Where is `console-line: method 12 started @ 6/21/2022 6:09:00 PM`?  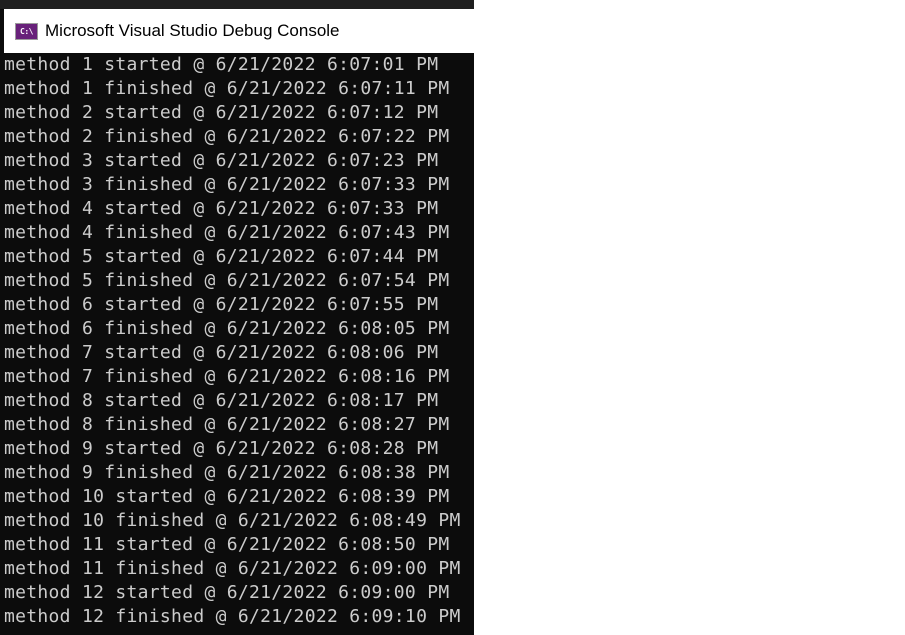
console-line: method 12 started @ 6/21/2022 6:09:00 PM is located at coordinates (227, 592).